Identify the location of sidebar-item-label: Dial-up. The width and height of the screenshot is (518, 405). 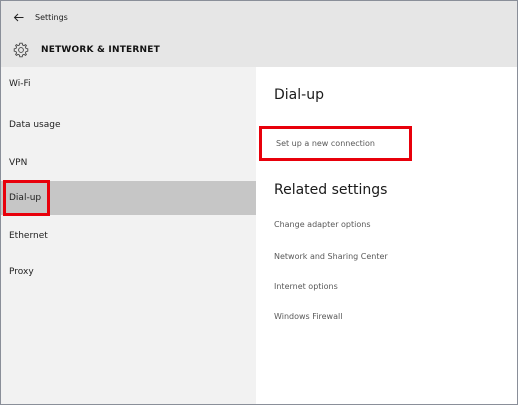
(26, 198).